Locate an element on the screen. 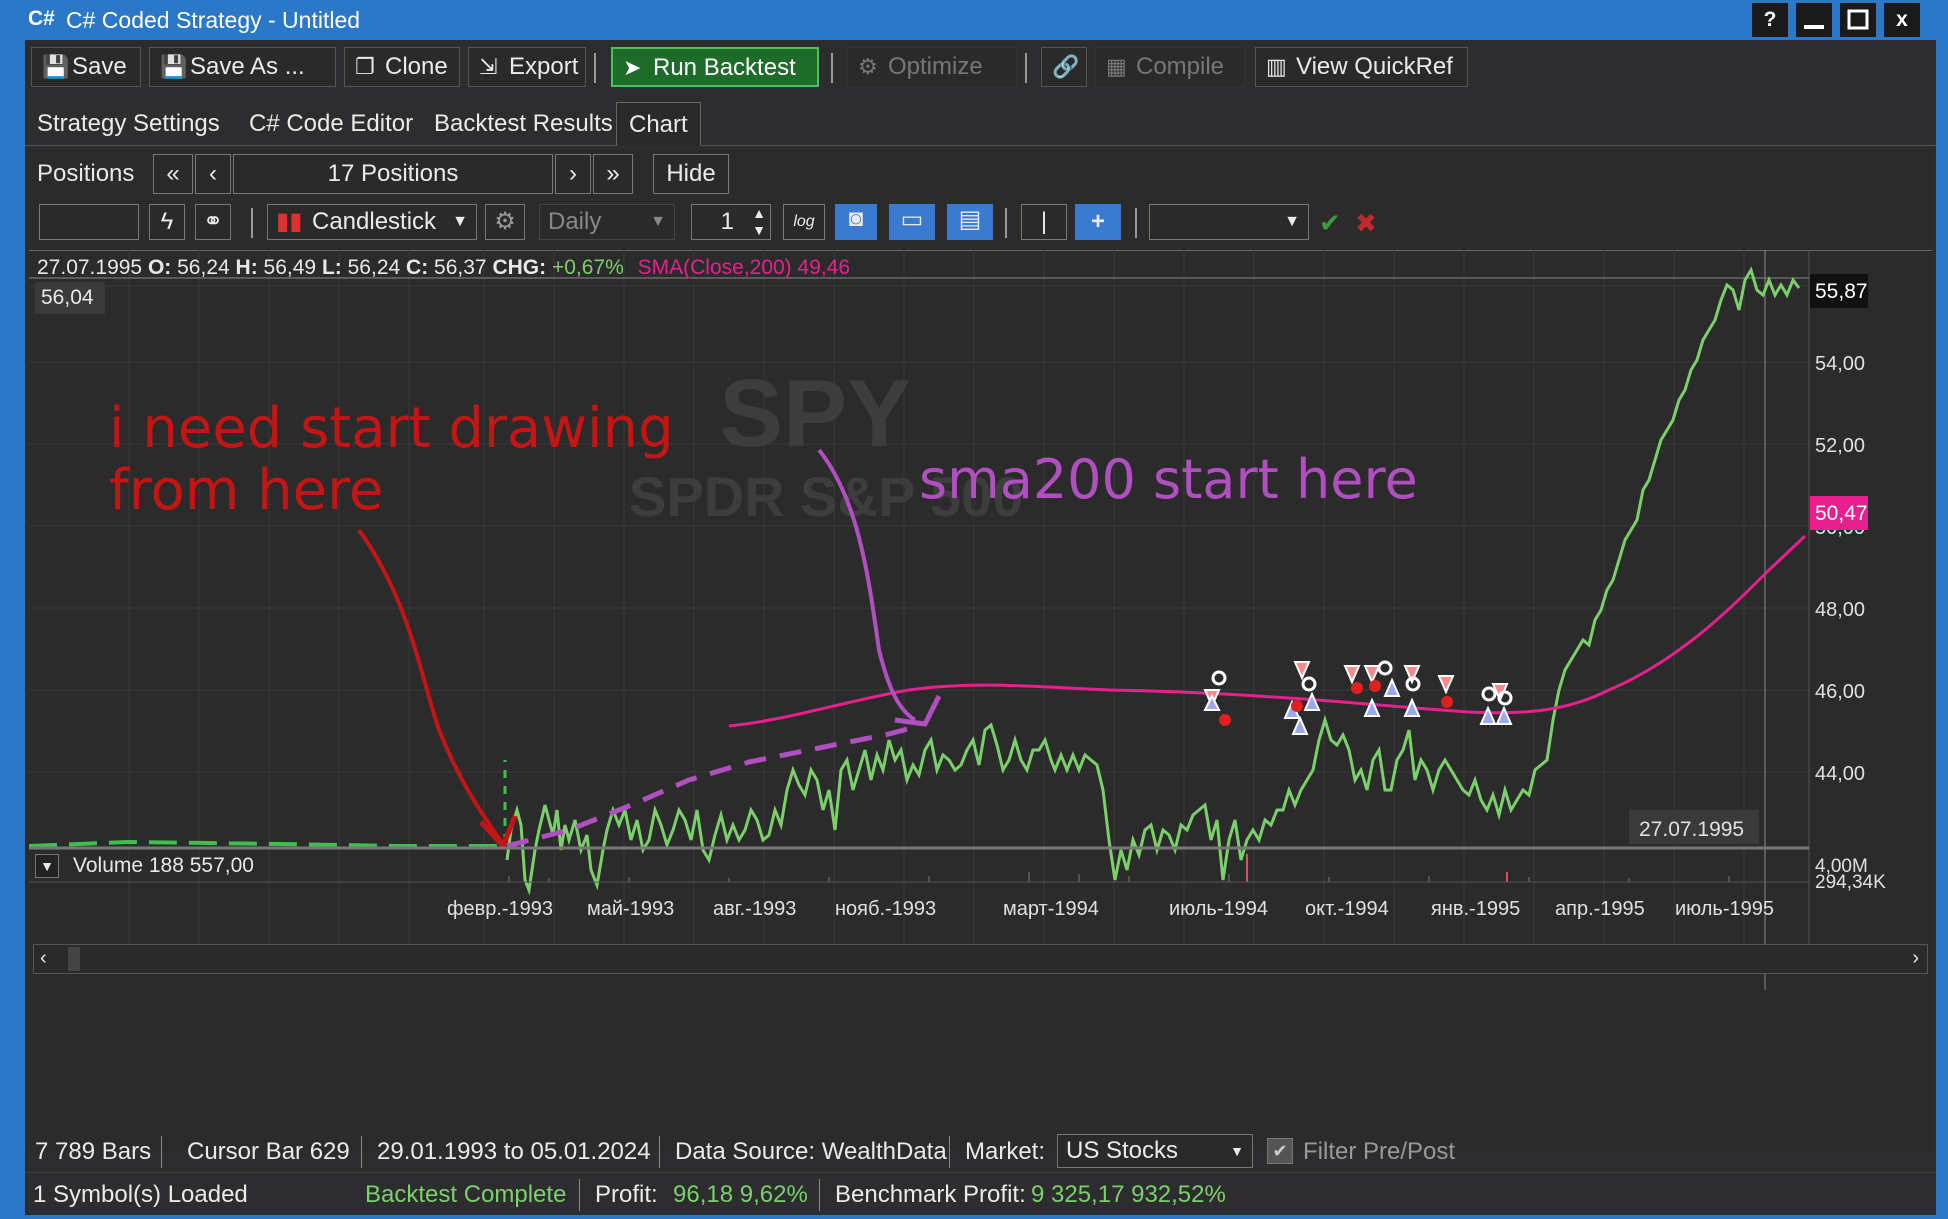  tab-chart: Chart is located at coordinates (658, 124).